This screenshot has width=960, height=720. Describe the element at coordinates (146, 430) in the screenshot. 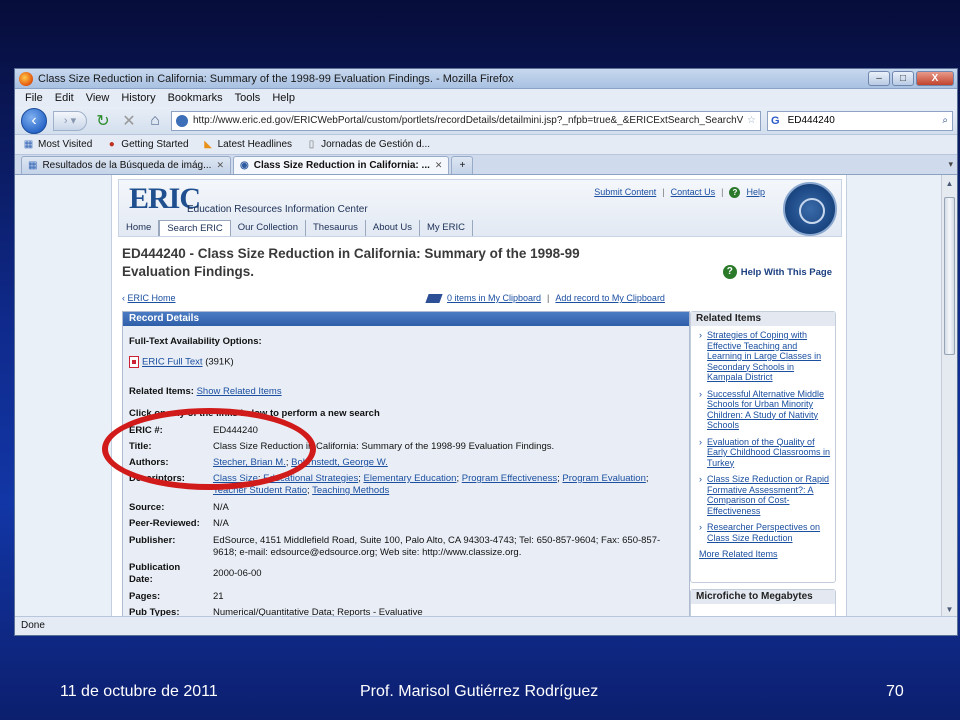

I see `field-label: ERIC #:` at that location.